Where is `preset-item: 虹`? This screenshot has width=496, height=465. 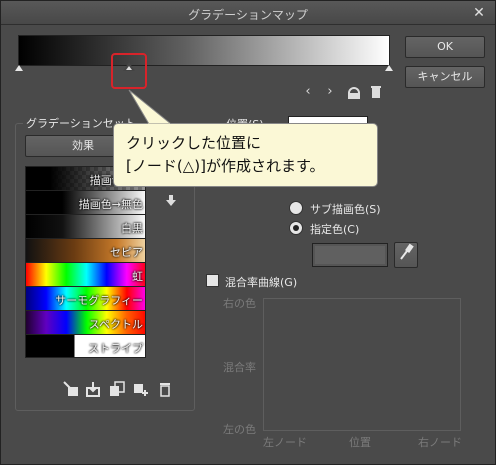 preset-item: 虹 is located at coordinates (85, 275).